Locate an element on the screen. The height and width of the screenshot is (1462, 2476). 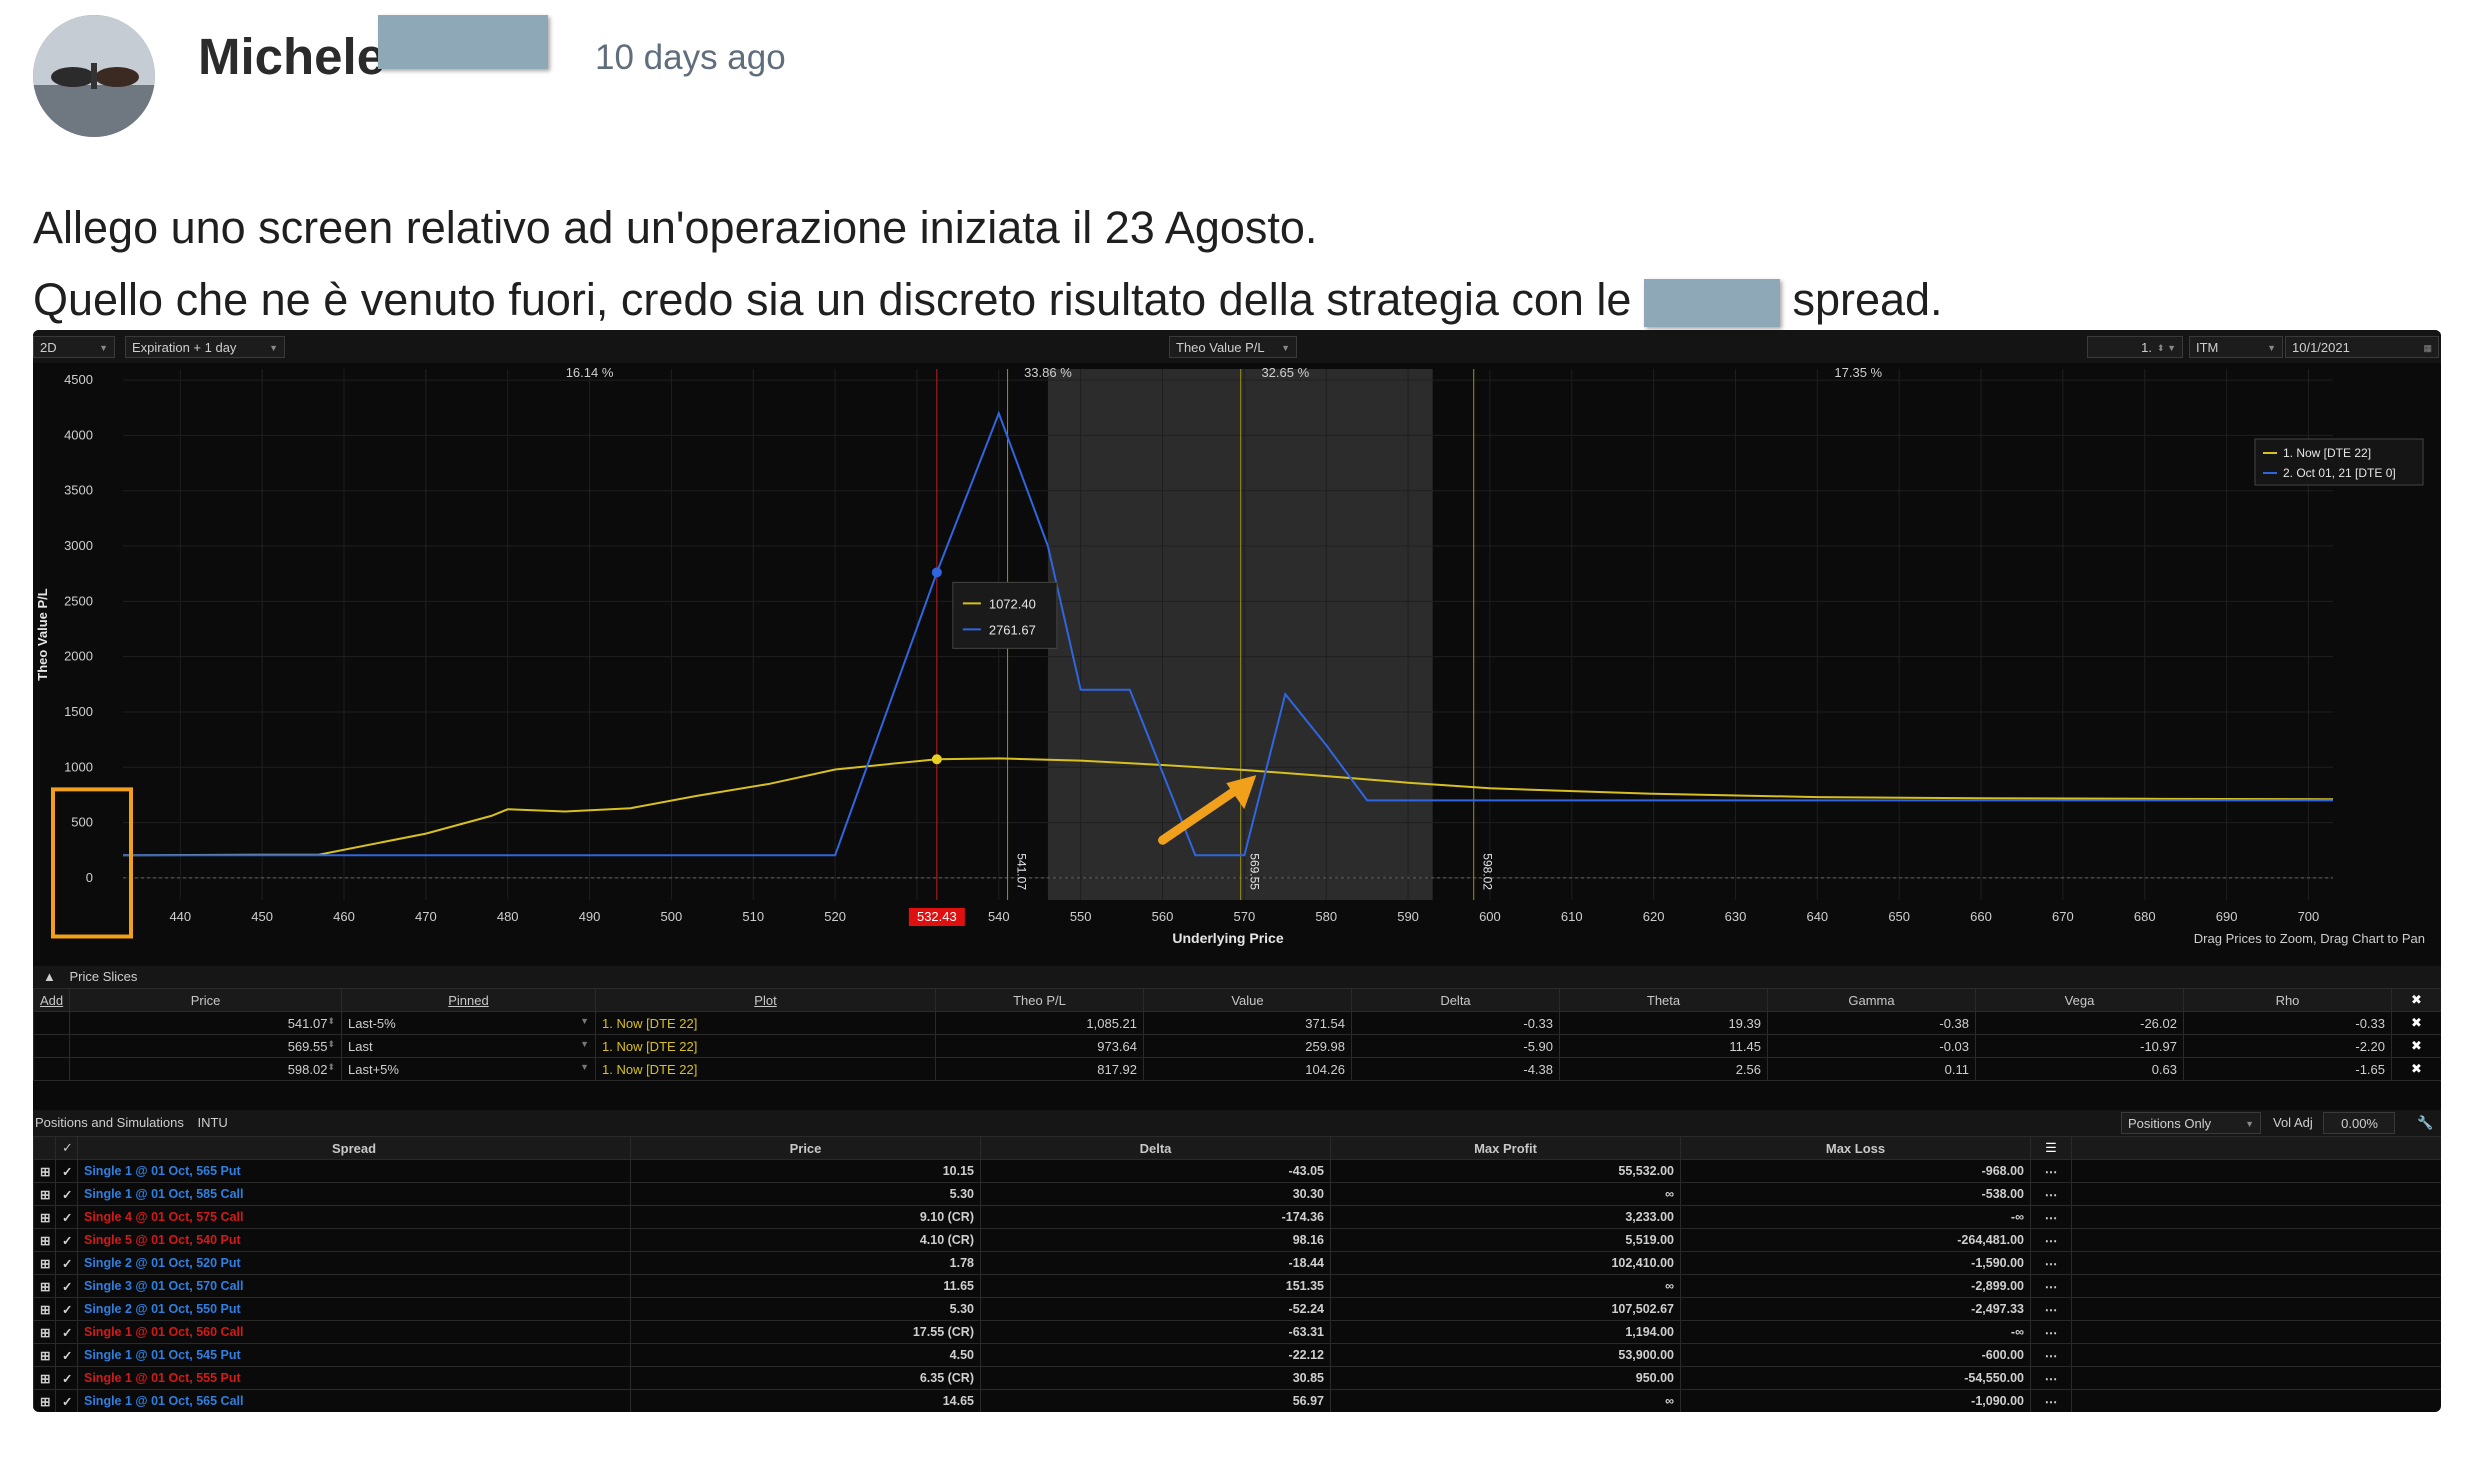
col-theta: Theta is located at coordinates (1663, 1000).